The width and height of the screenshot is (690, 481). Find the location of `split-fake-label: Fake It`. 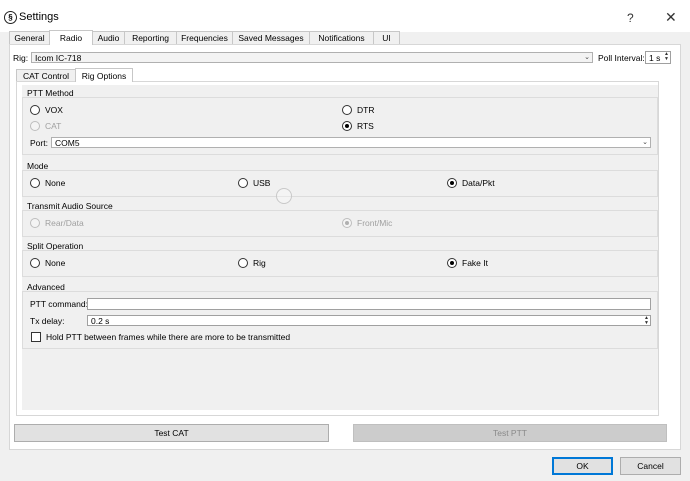

split-fake-label: Fake It is located at coordinates (475, 263).